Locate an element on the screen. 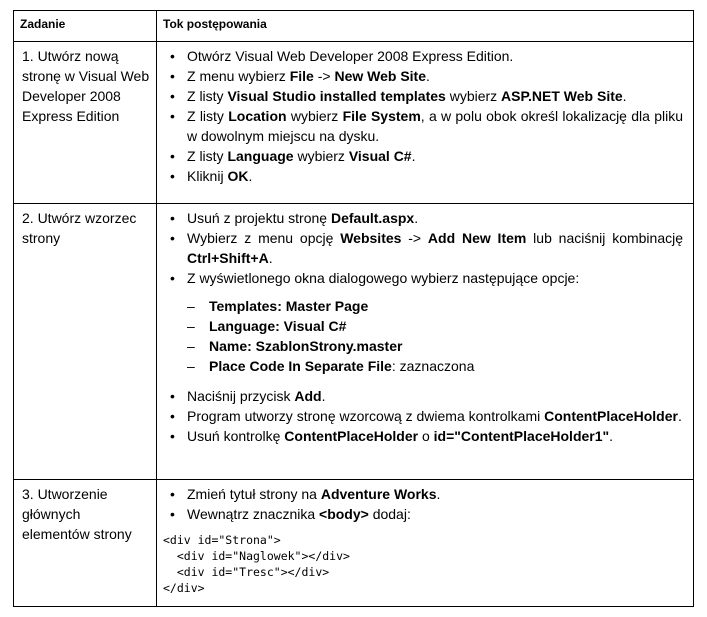 Image resolution: width=707 pixels, height=617 pixels. step-item: • Zmień tytuł strony na Adventure Works. is located at coordinates (423, 494).